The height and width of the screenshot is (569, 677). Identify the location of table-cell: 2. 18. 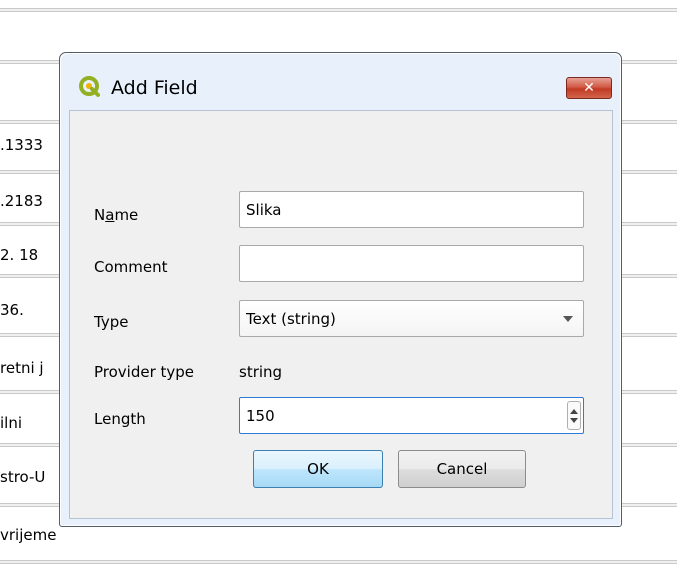
(32, 255).